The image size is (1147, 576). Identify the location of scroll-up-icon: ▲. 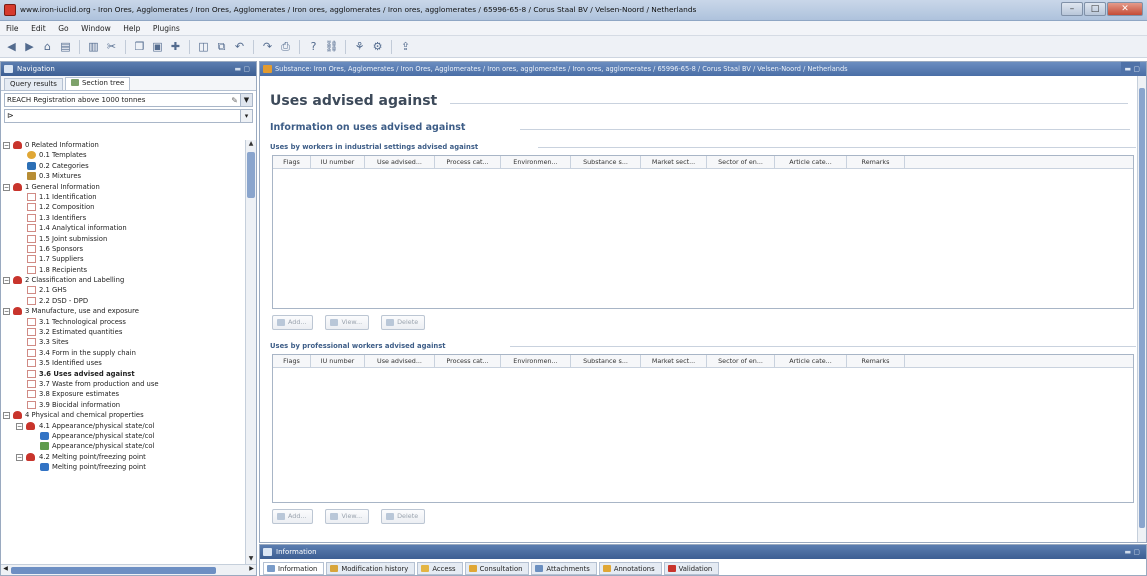
(251, 145).